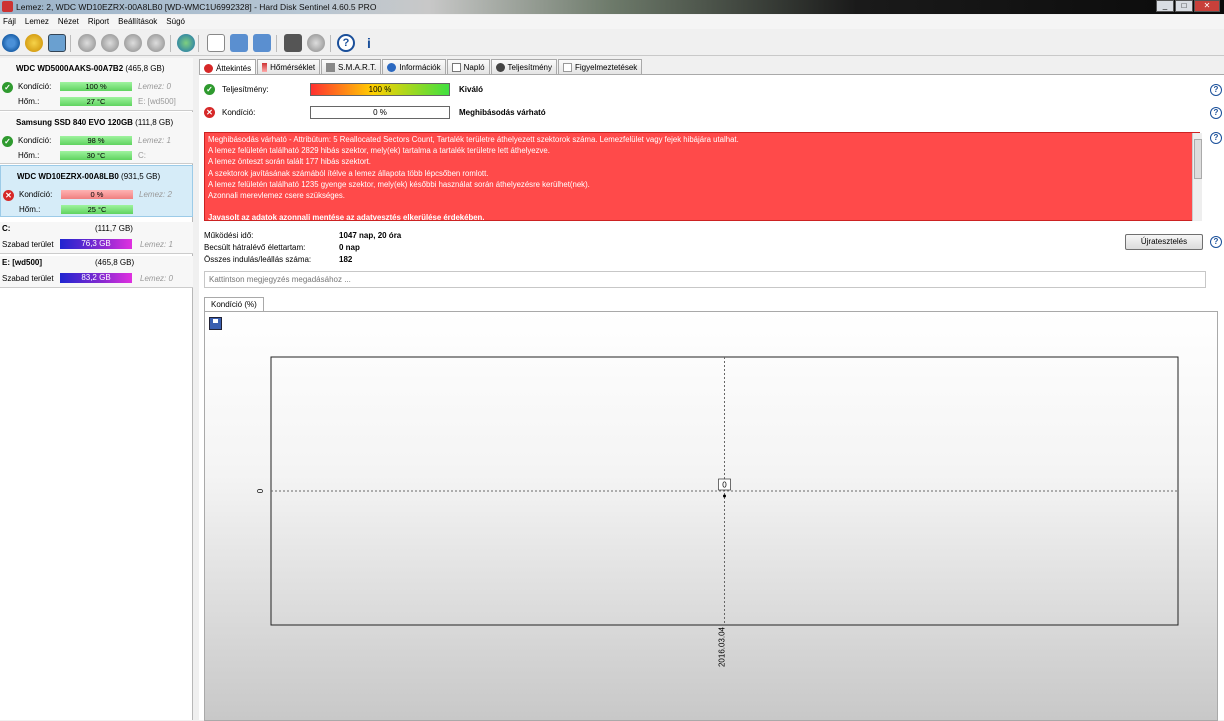 The width and height of the screenshot is (1224, 721). I want to click on alert-scrollbar, so click(1197, 177).